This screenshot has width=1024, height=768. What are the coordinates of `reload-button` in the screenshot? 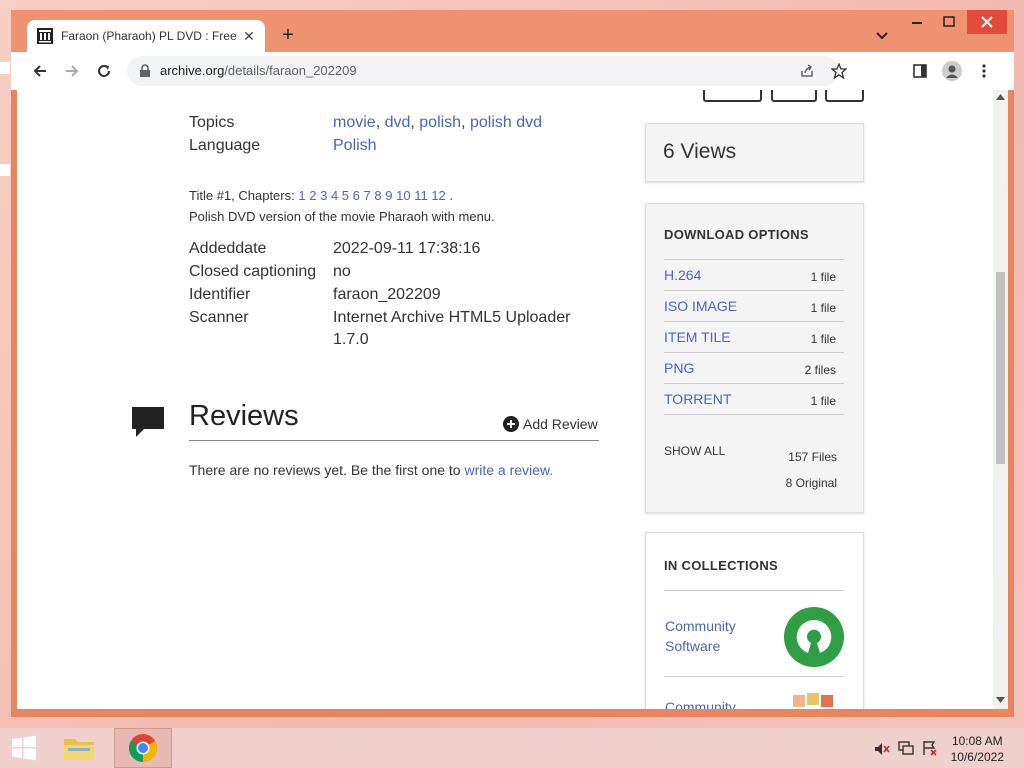 It's located at (104, 71).